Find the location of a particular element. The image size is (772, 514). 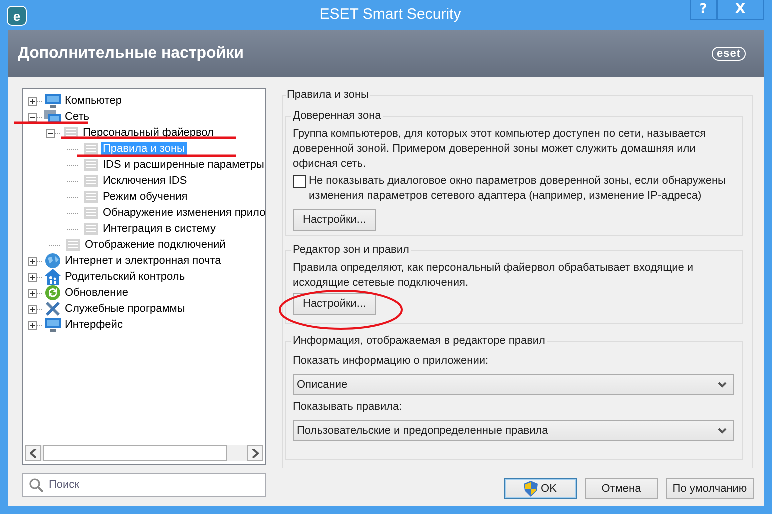

field-label: Показать информацию о приложении: is located at coordinates (391, 361).